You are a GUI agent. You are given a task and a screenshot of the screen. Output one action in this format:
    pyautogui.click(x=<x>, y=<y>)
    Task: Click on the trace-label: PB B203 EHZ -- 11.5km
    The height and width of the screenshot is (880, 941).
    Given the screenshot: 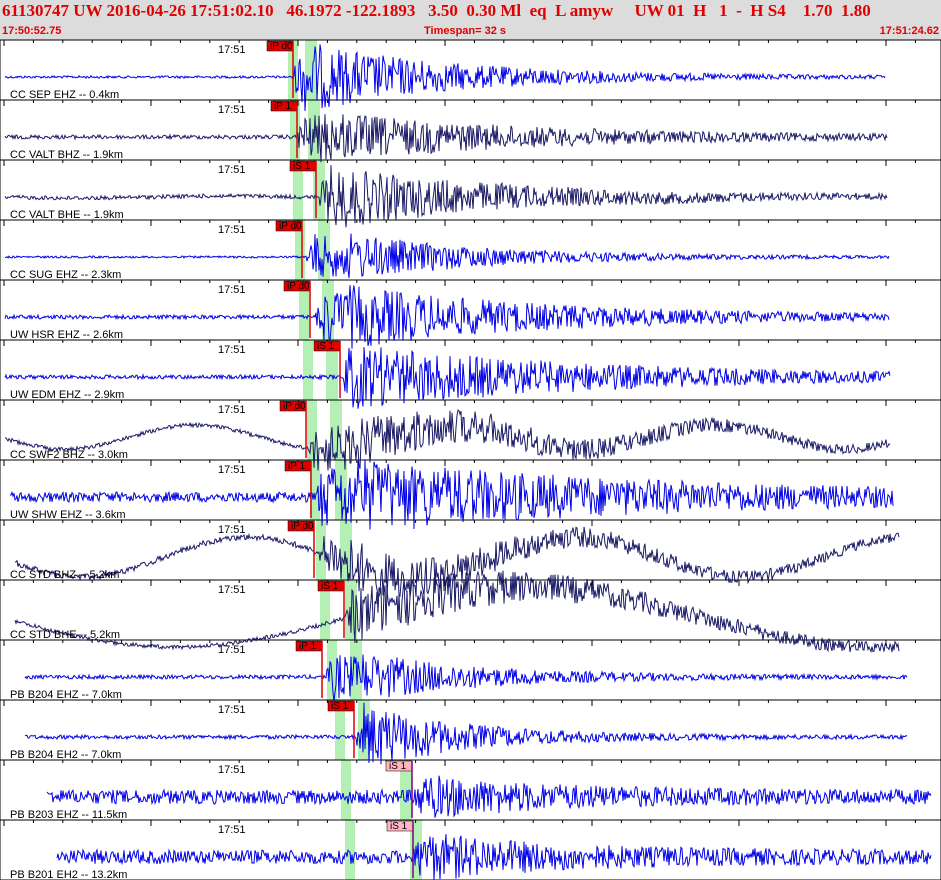 What is the action you would take?
    pyautogui.click(x=68, y=815)
    